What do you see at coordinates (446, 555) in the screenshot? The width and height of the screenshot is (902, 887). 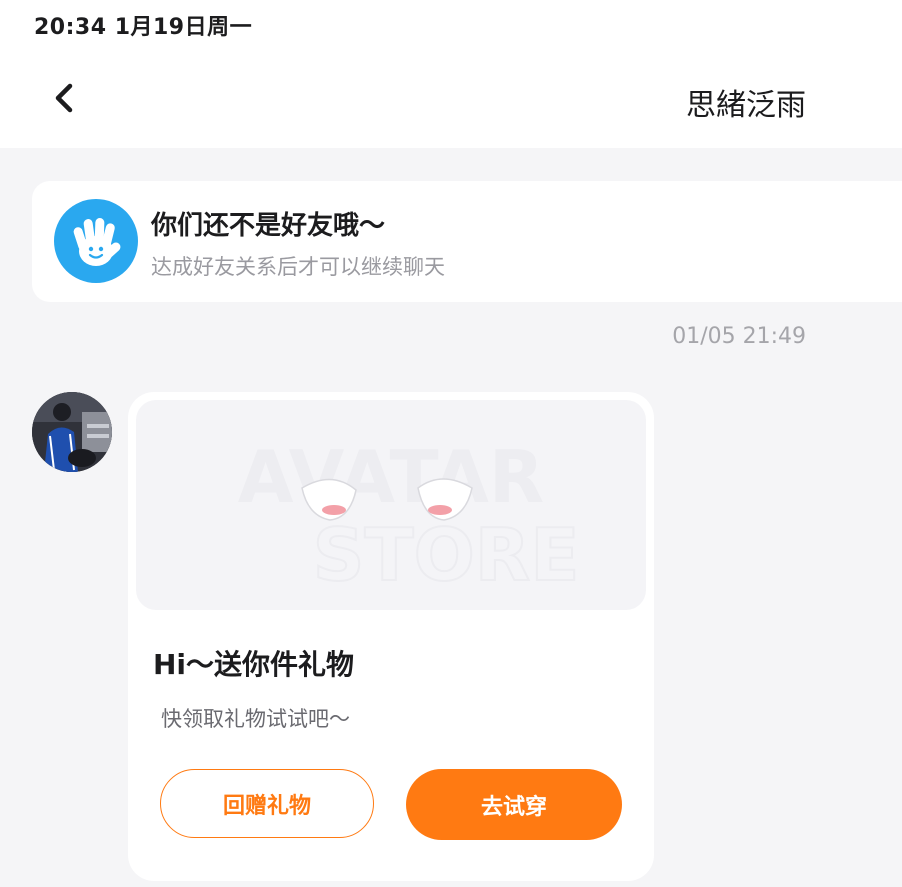 I see `svg-text: STORE` at bounding box center [446, 555].